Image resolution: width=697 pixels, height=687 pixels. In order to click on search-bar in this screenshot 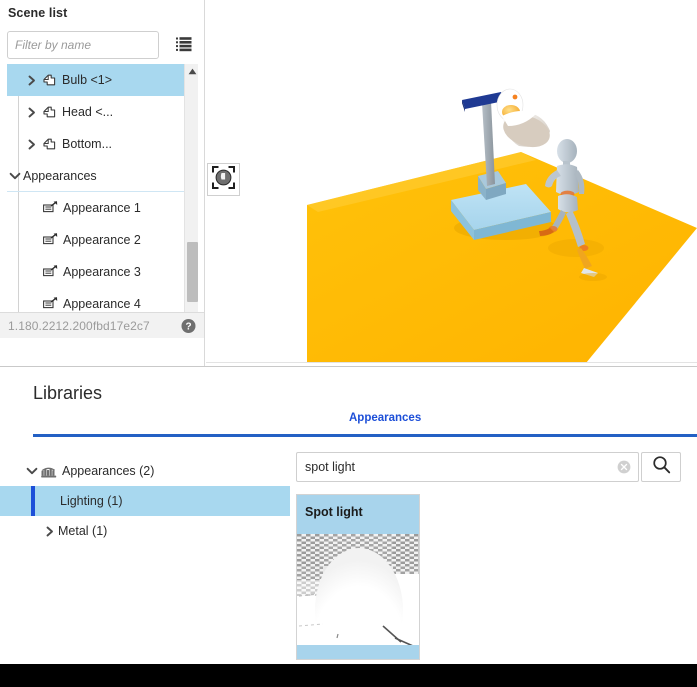, I will do `click(488, 467)`.